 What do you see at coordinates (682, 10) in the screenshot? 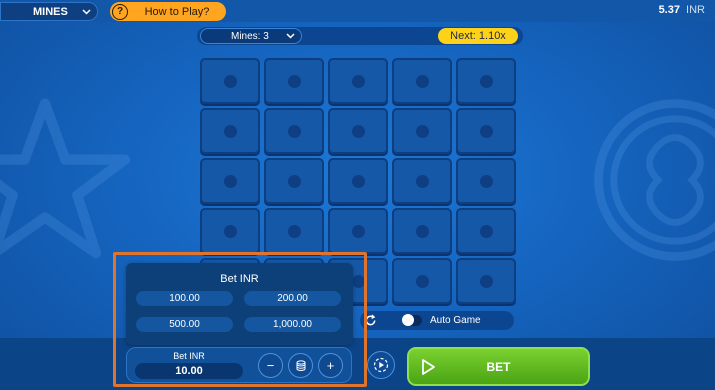
I see `balance: 5.37 INR` at bounding box center [682, 10].